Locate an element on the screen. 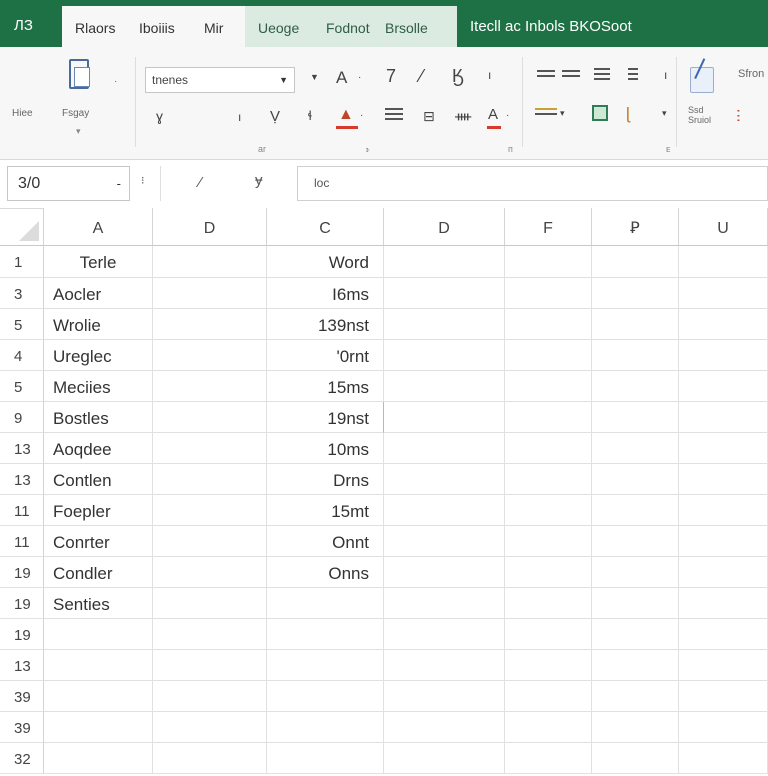  cell: 139nst is located at coordinates (325, 324).